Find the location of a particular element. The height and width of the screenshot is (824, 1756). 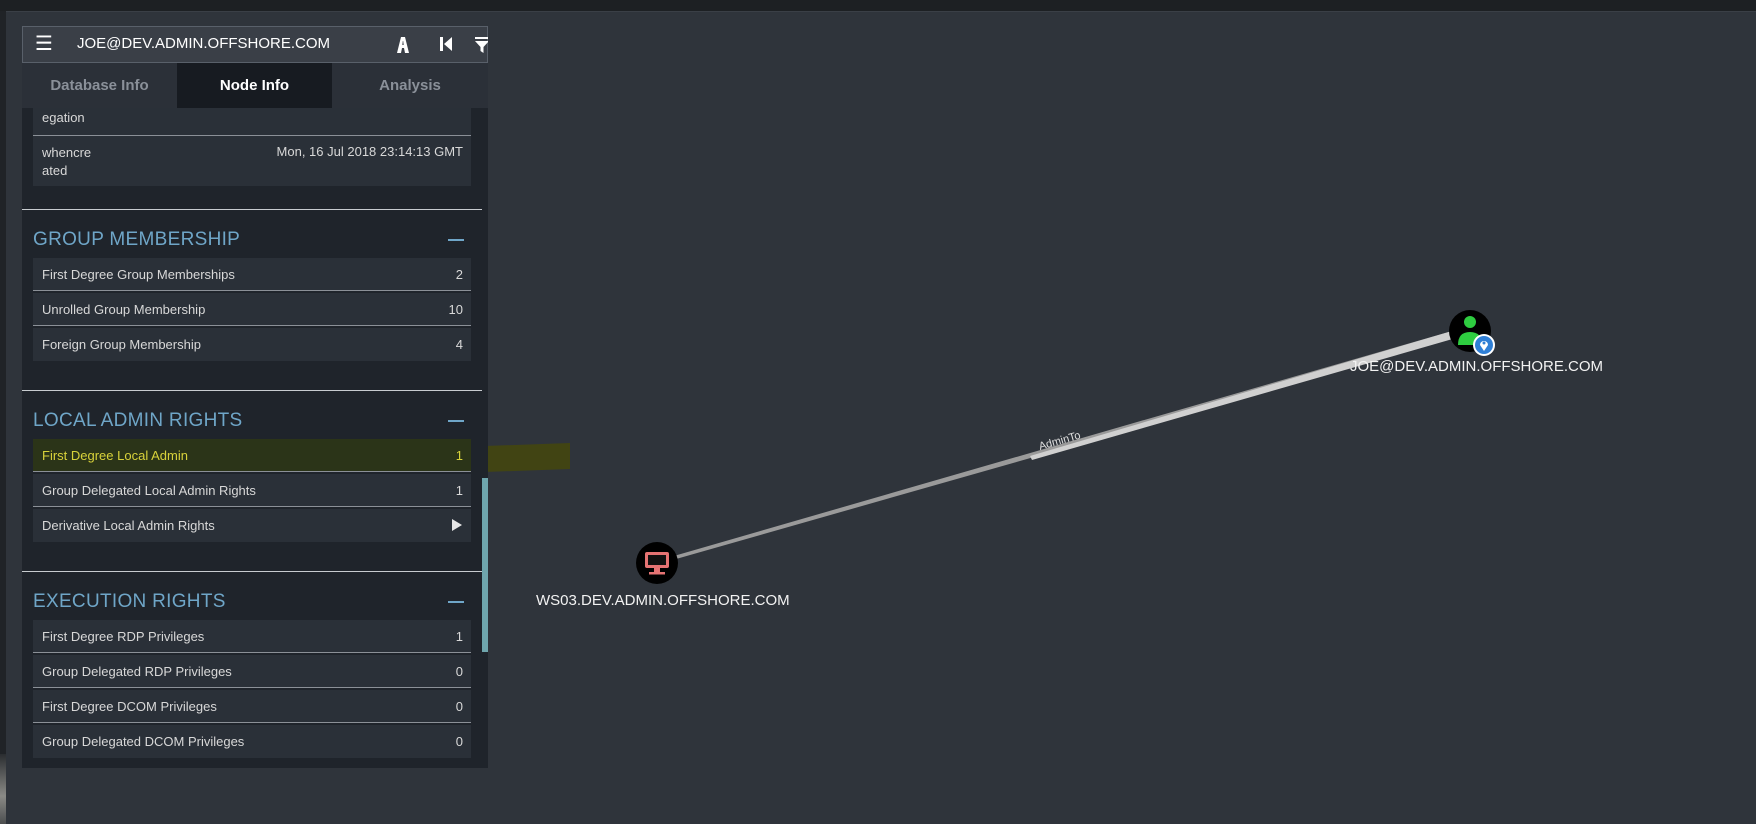

list-item-first-degree-local-admin: First Degree Local Admin 1 is located at coordinates (252, 455).